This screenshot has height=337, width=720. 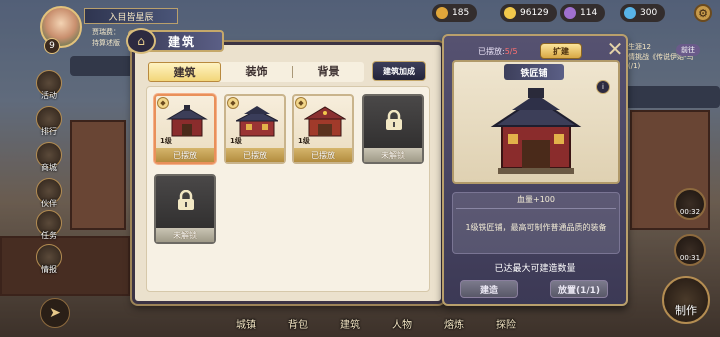 I want to click on side-menu-ranking: 排行, so click(x=49, y=121).